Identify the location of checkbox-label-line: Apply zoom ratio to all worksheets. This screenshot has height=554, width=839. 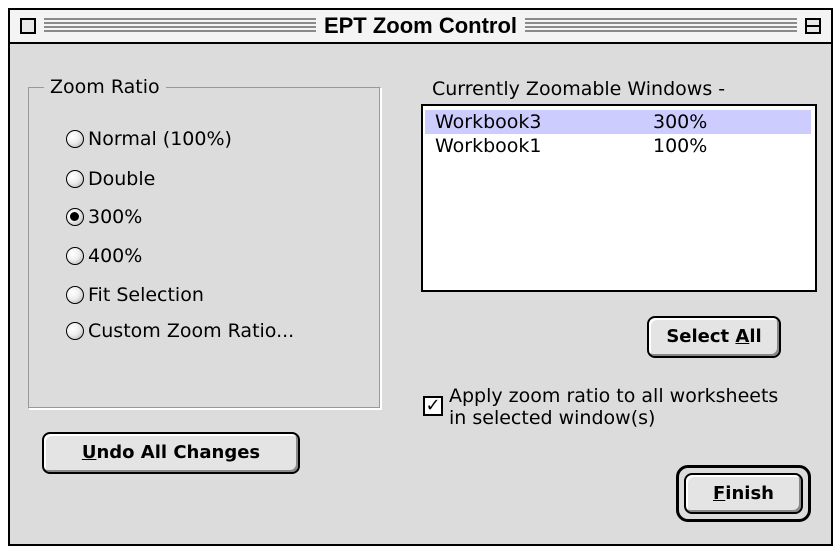
(614, 396).